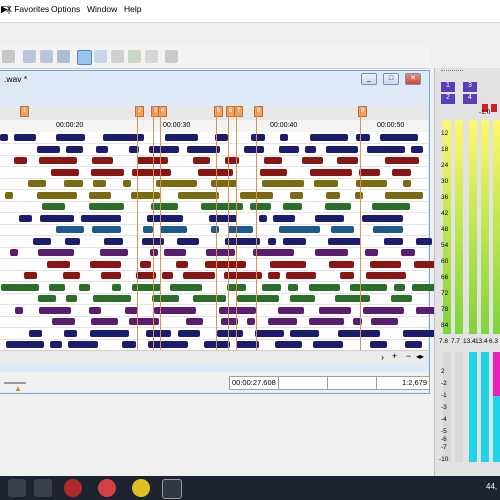  Describe the element at coordinates (391, 79) in the screenshot. I see `maximize-button: □` at that location.